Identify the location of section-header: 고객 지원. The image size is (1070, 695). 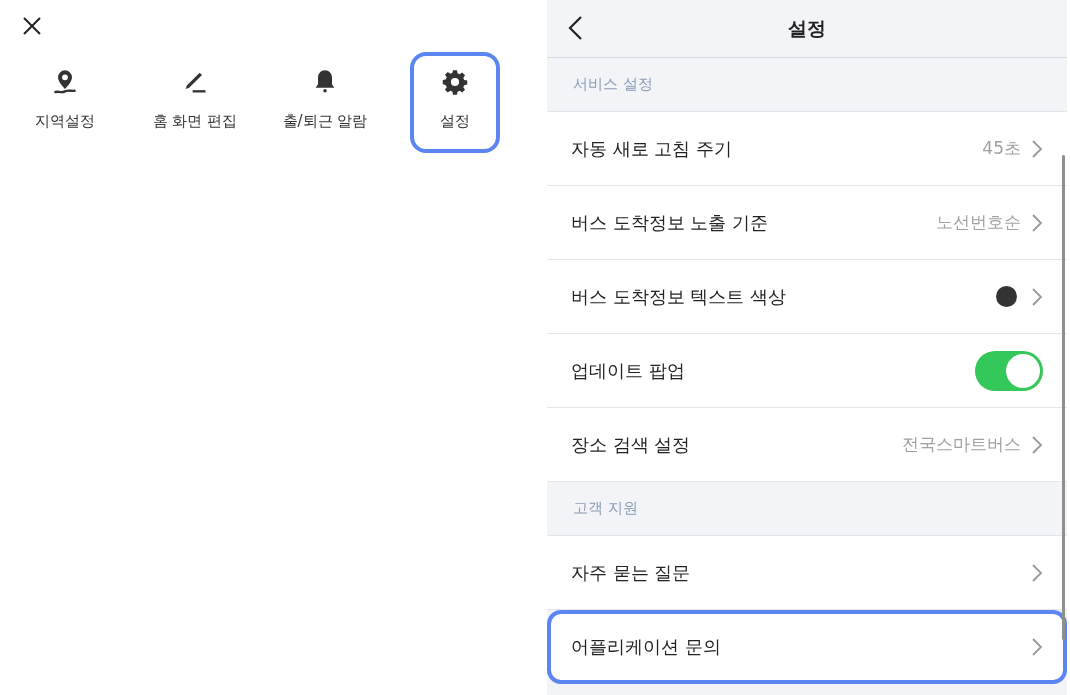
(605, 508).